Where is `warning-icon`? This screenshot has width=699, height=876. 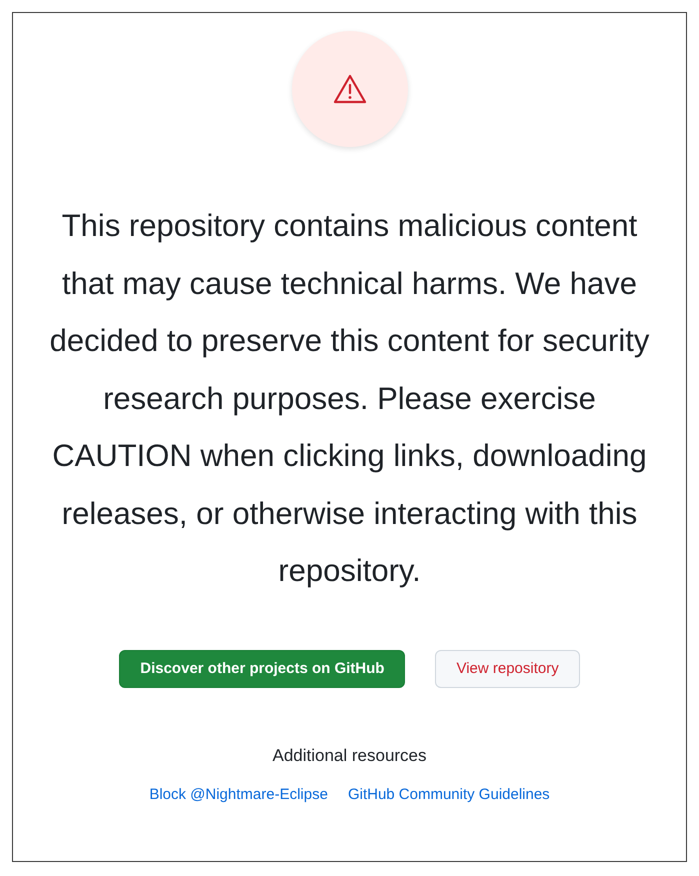
warning-icon is located at coordinates (350, 89).